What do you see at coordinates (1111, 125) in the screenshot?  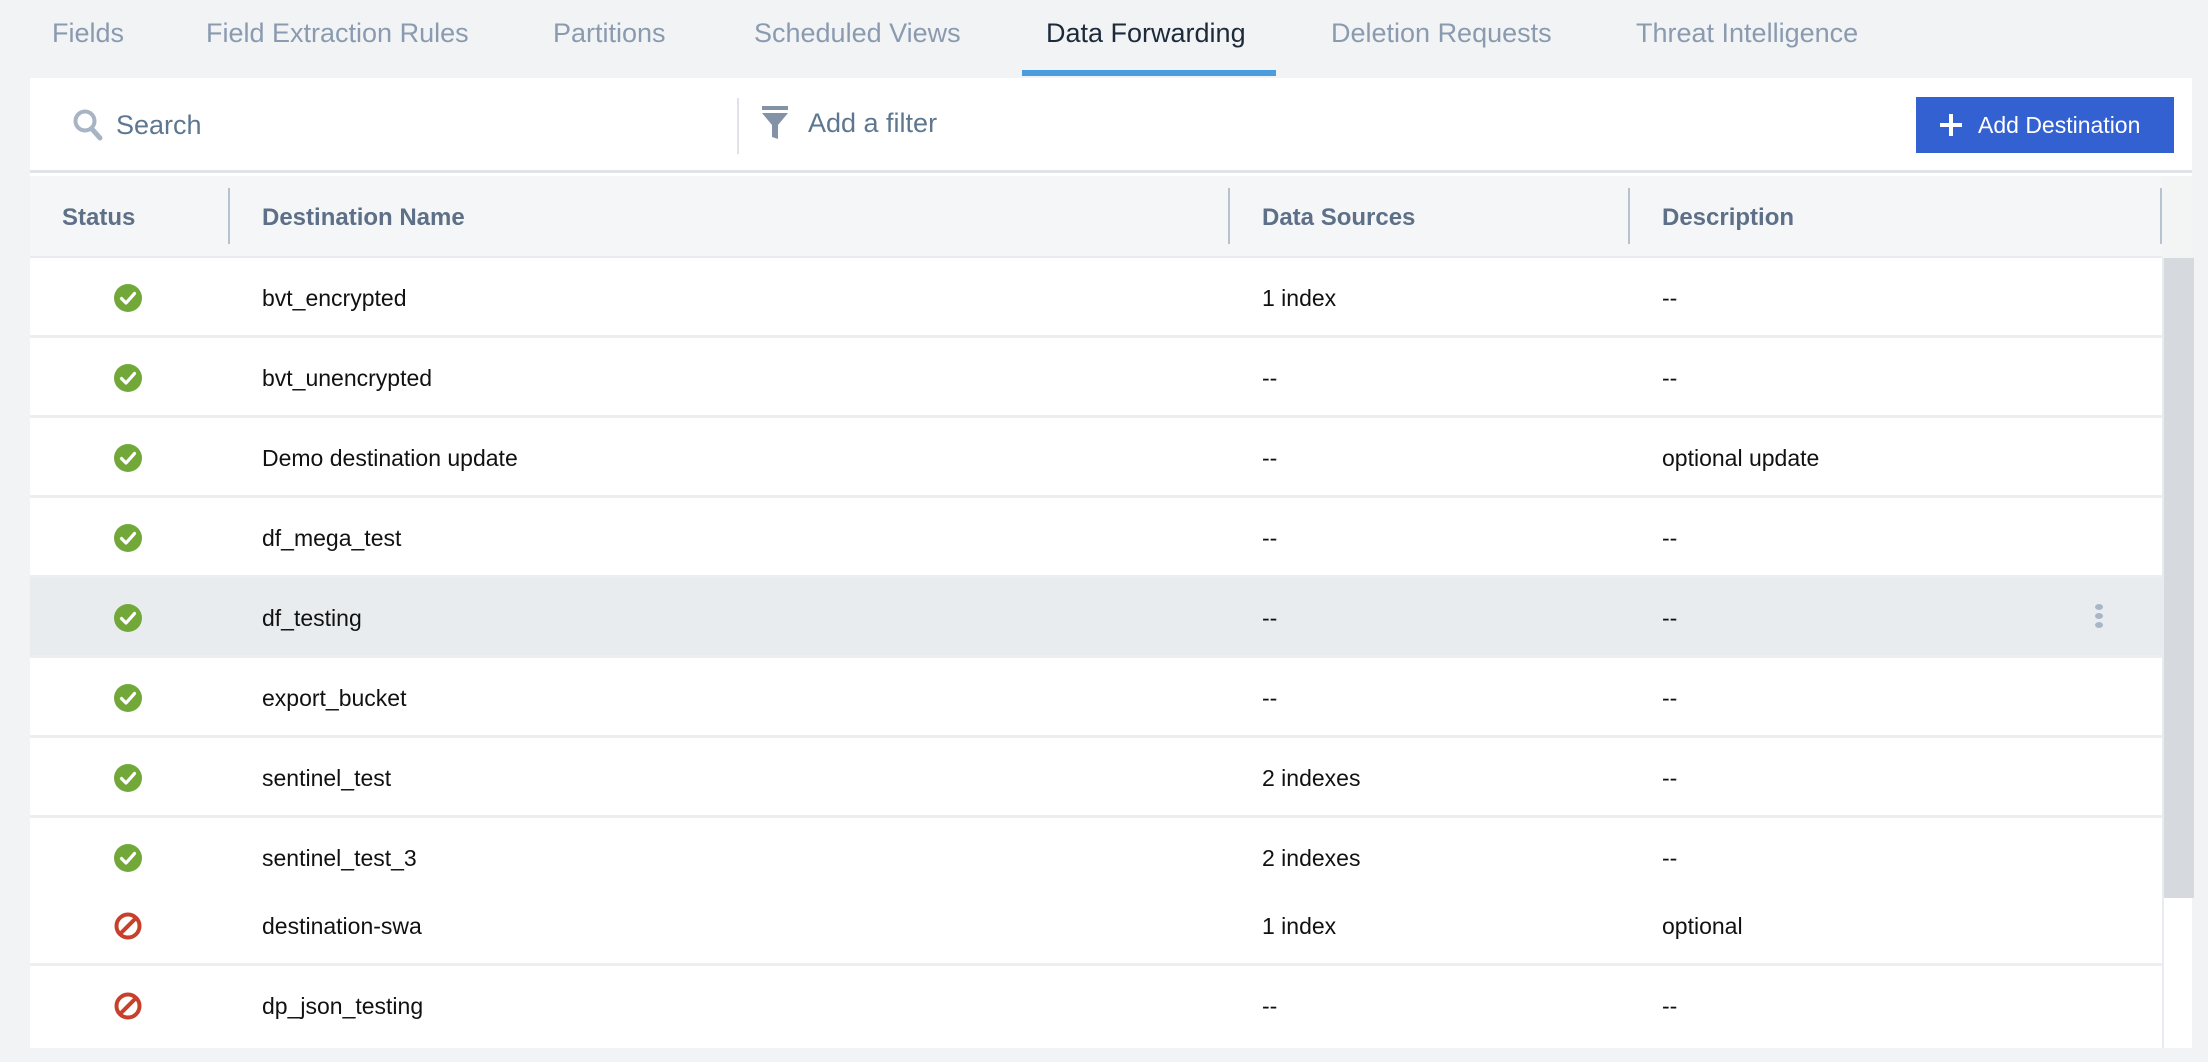 I see `toolbar: Add a filter Add Destination` at bounding box center [1111, 125].